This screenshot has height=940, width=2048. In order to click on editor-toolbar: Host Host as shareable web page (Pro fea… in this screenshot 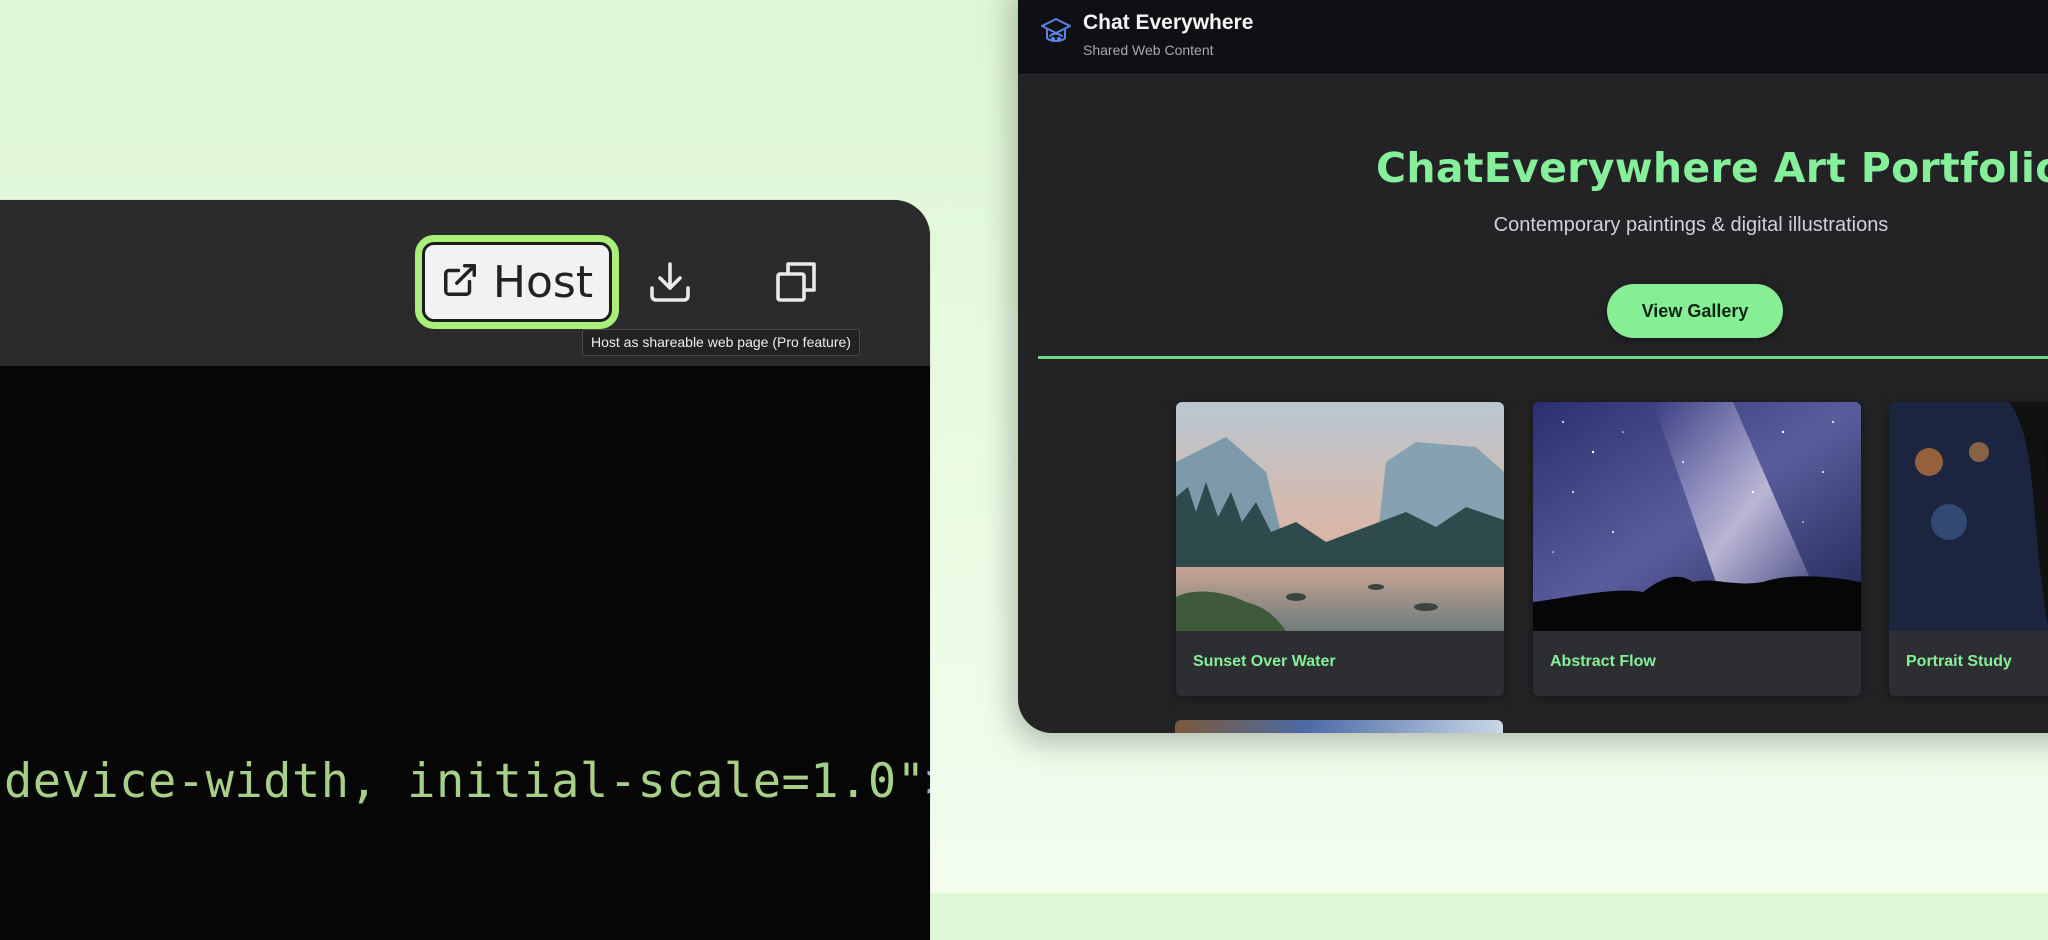, I will do `click(465, 283)`.